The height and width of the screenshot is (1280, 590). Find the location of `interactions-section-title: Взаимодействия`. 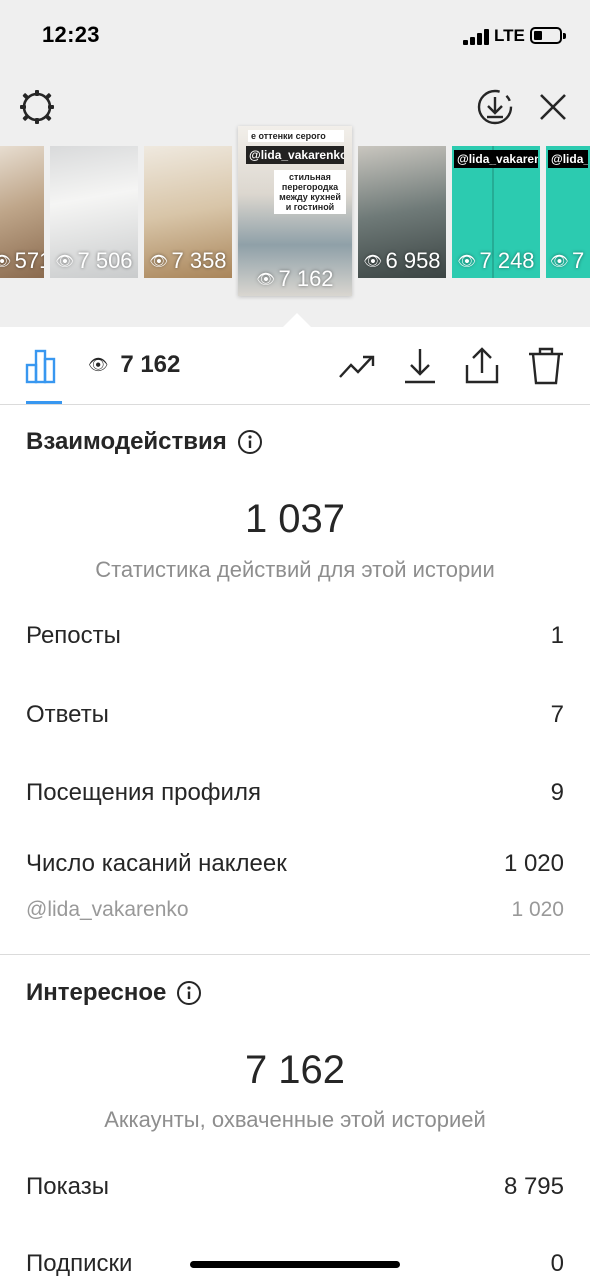

interactions-section-title: Взаимодействия is located at coordinates (144, 442).